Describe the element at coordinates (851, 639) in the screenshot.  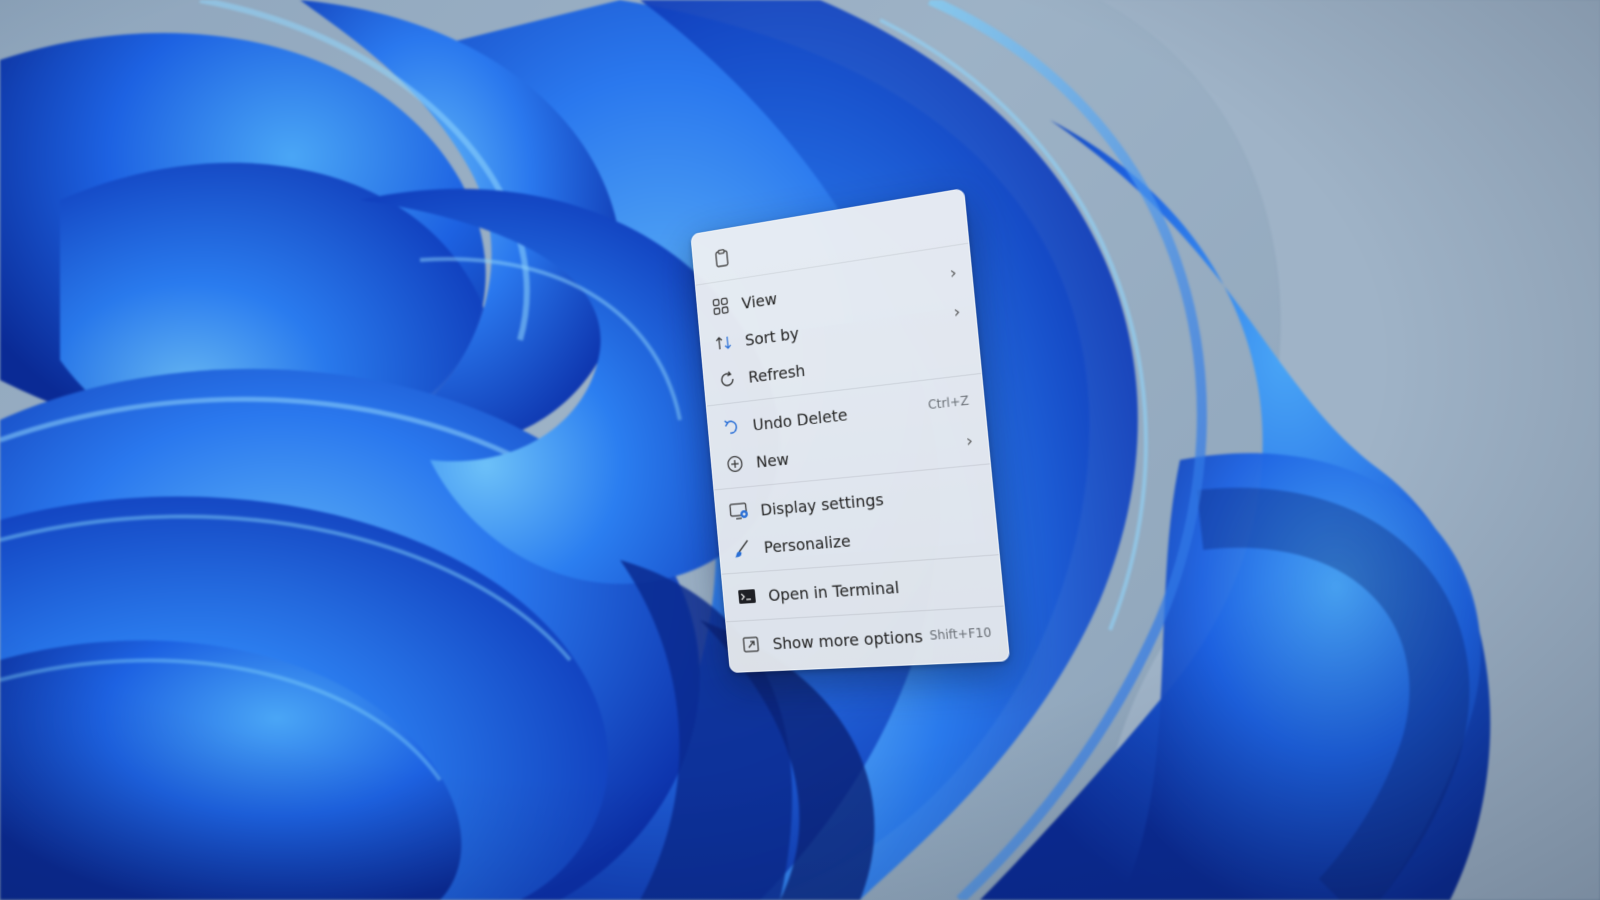
I see `menu-item-label: Show more options` at that location.